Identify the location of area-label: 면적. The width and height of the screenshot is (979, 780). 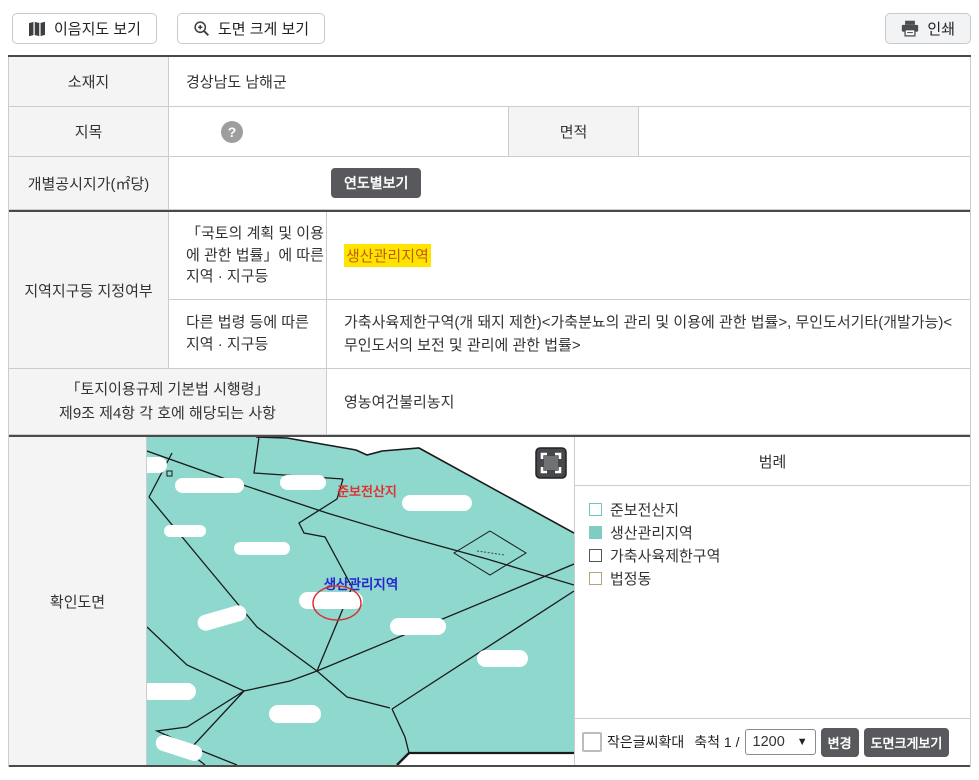
(574, 131).